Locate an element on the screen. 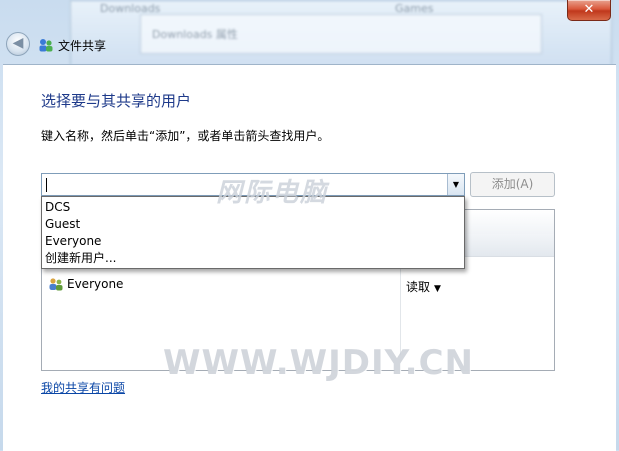  permission-label: 读取 is located at coordinates (418, 287).